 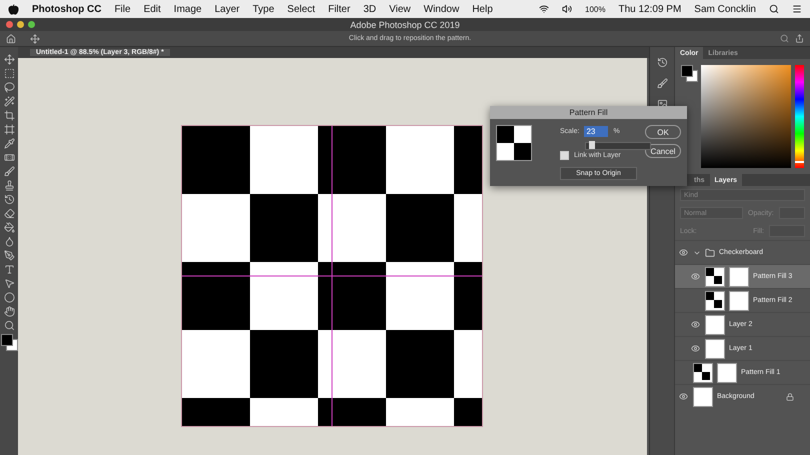 I want to click on menu-item: Type, so click(x=263, y=9).